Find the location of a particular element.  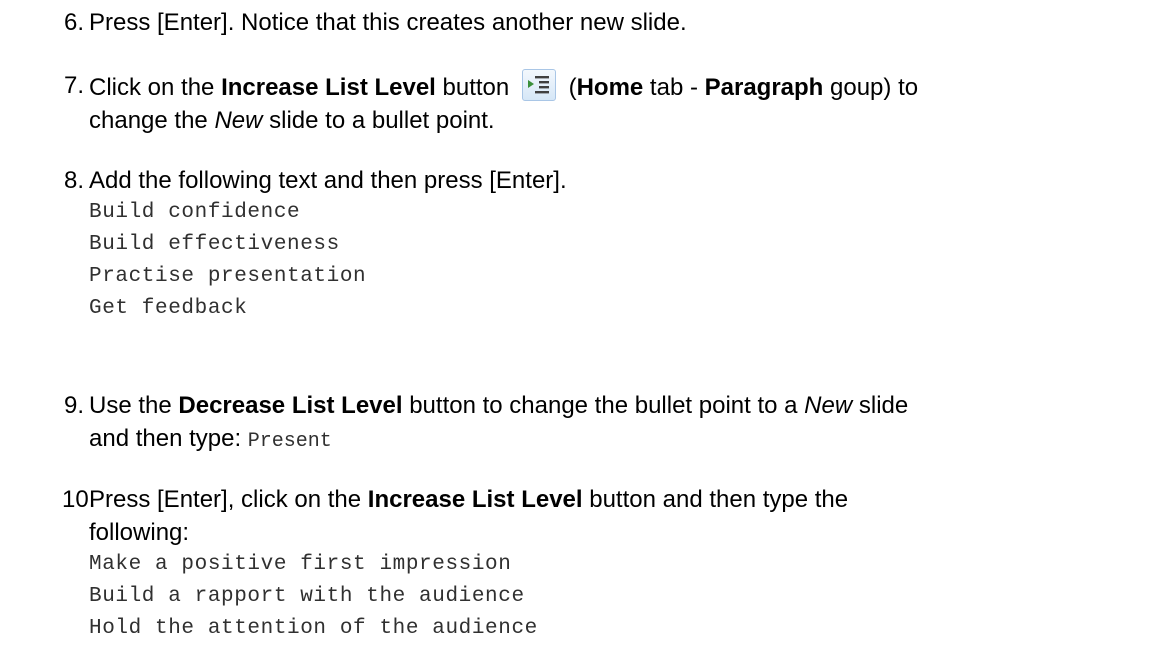

increase-list-level-icon is located at coordinates (538, 85).